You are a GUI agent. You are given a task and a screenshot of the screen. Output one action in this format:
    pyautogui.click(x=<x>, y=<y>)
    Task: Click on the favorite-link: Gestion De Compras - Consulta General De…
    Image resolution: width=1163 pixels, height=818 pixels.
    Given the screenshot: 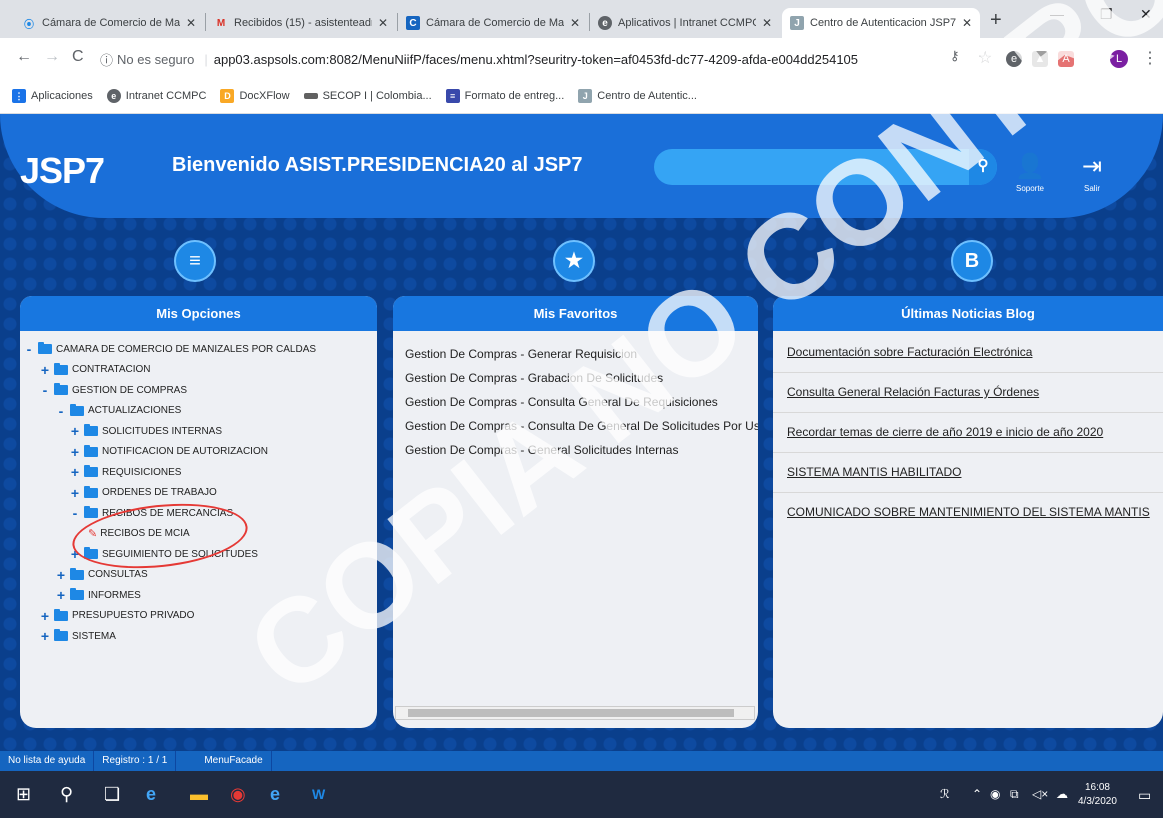 What is the action you would take?
    pyautogui.click(x=575, y=403)
    